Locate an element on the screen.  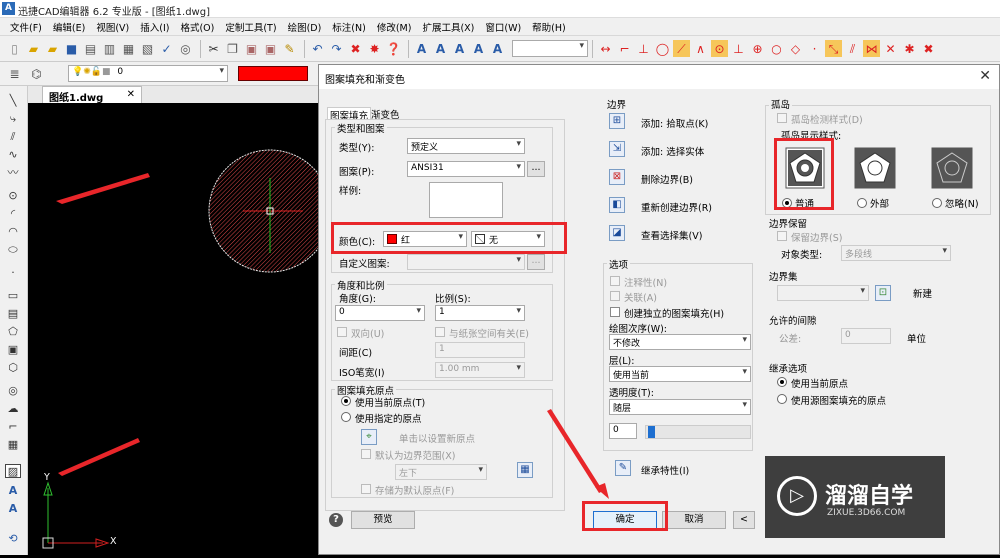
plot-icon: ▧ is located at coordinates (147, 48).